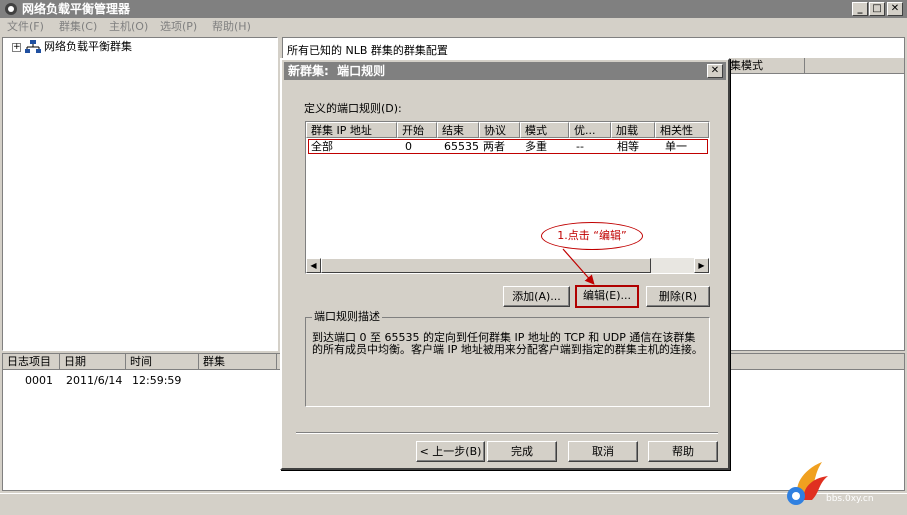 This screenshot has height=515, width=907. Describe the element at coordinates (337, 71) in the screenshot. I see `dialog-title: 新群集: 端口规则` at that location.